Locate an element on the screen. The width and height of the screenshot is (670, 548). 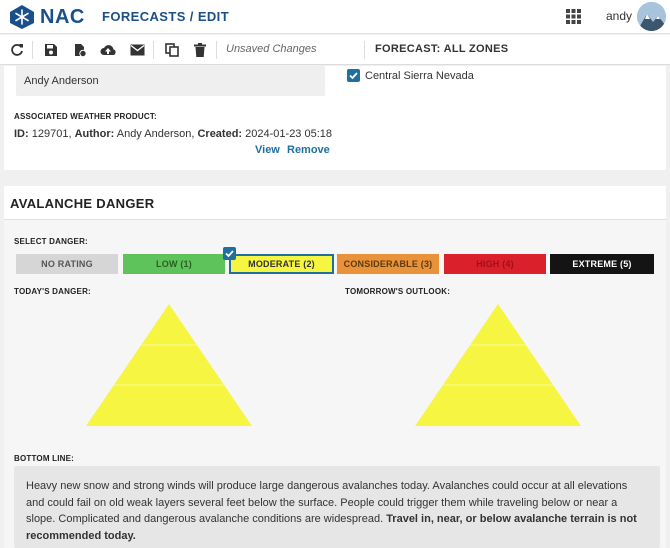
author-field-value: Andy Anderson is located at coordinates (61, 81).